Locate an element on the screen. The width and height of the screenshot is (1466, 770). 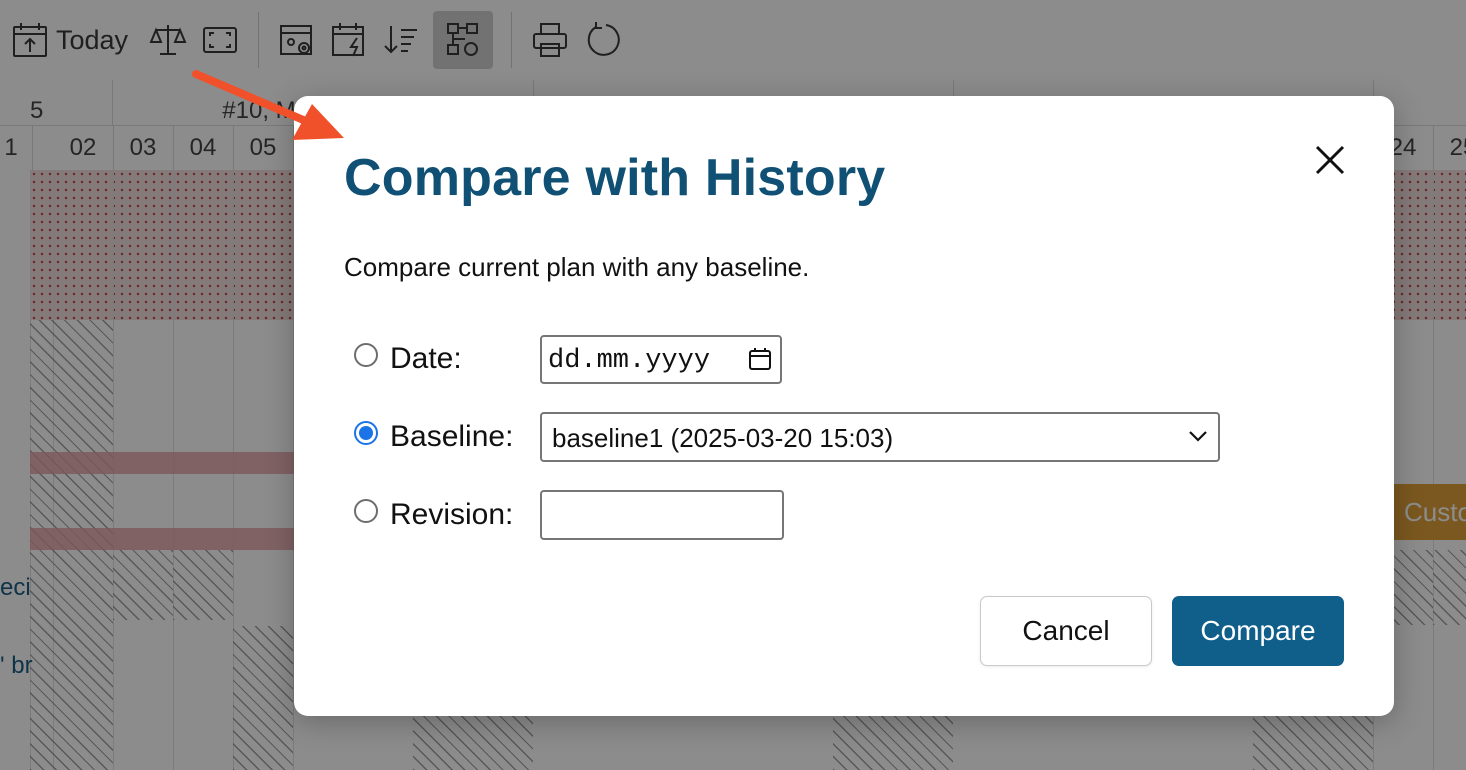
date-radio is located at coordinates (366, 355).